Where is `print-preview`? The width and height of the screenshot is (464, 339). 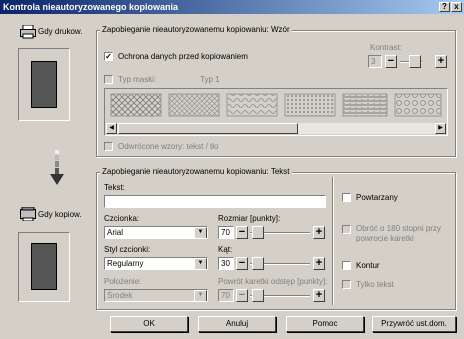 print-preview is located at coordinates (44, 84).